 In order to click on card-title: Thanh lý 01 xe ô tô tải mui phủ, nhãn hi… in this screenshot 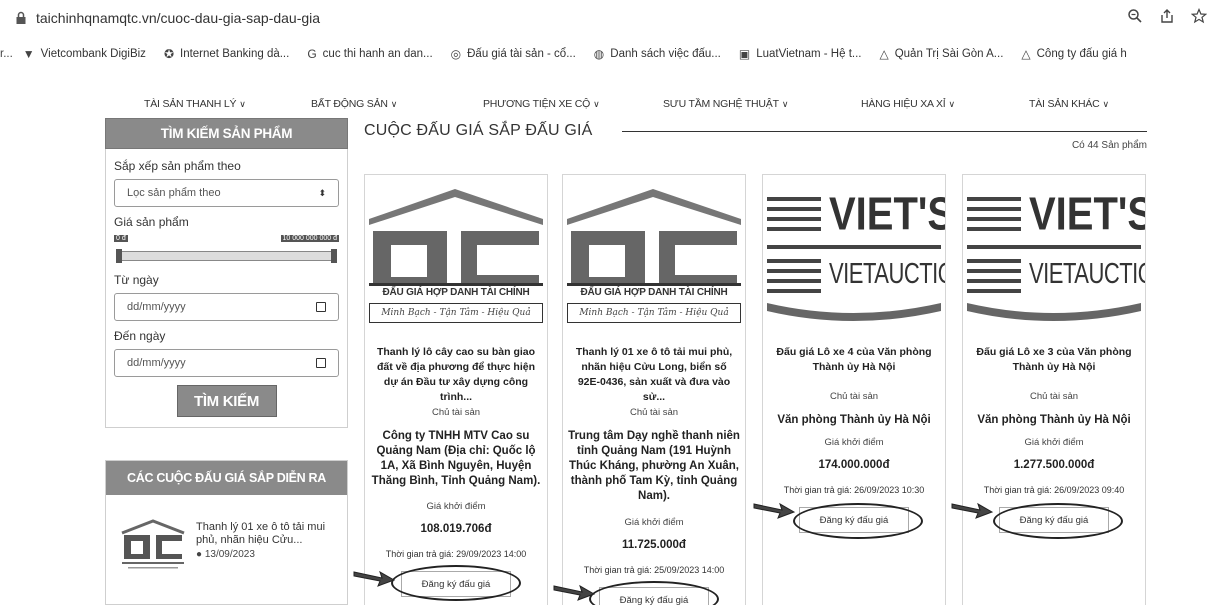, I will do `click(654, 375)`.